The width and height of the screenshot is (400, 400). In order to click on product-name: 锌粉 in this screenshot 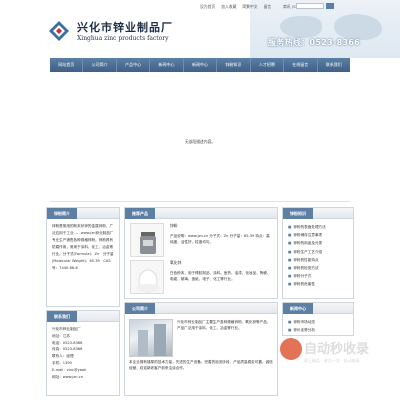, I will do `click(174, 226)`.